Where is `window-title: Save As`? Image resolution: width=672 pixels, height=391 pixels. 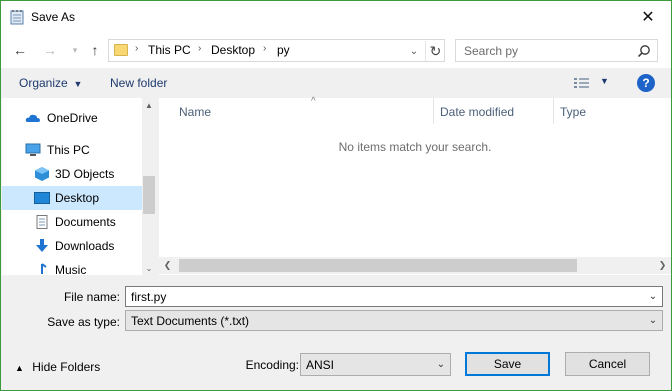
window-title: Save As is located at coordinates (53, 17).